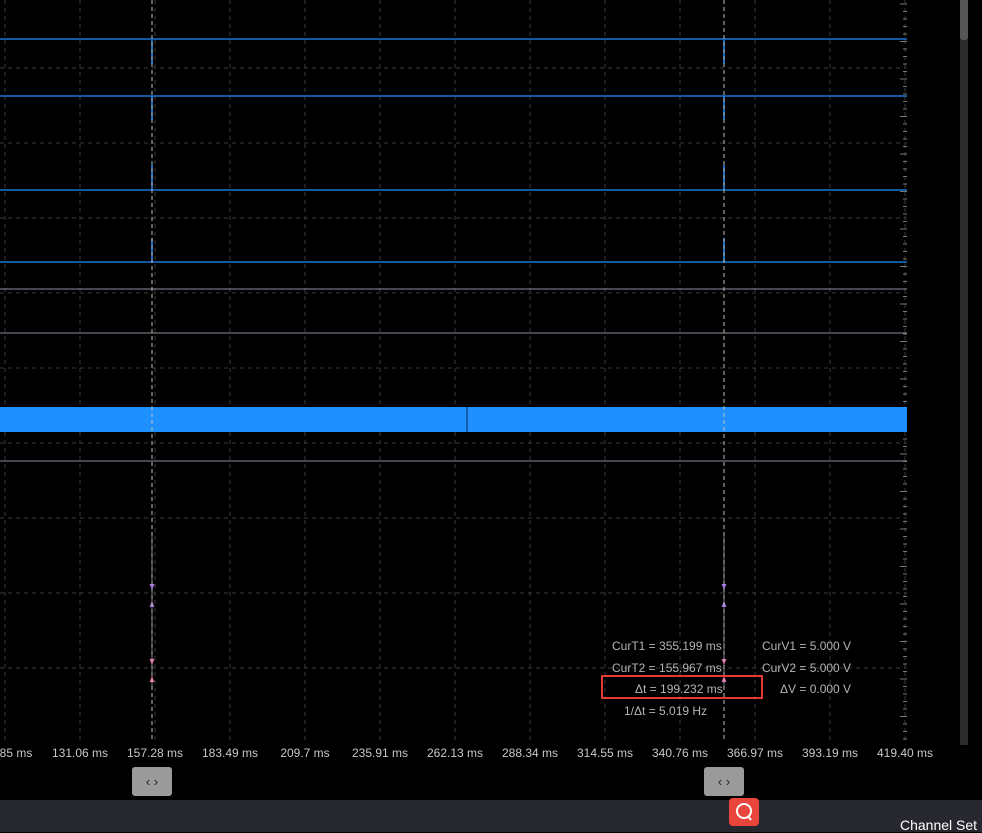 This screenshot has width=982, height=833. What do you see at coordinates (667, 646) in the screenshot?
I see `cursor-t1-readout: CurT1 = 355.199 ms` at bounding box center [667, 646].